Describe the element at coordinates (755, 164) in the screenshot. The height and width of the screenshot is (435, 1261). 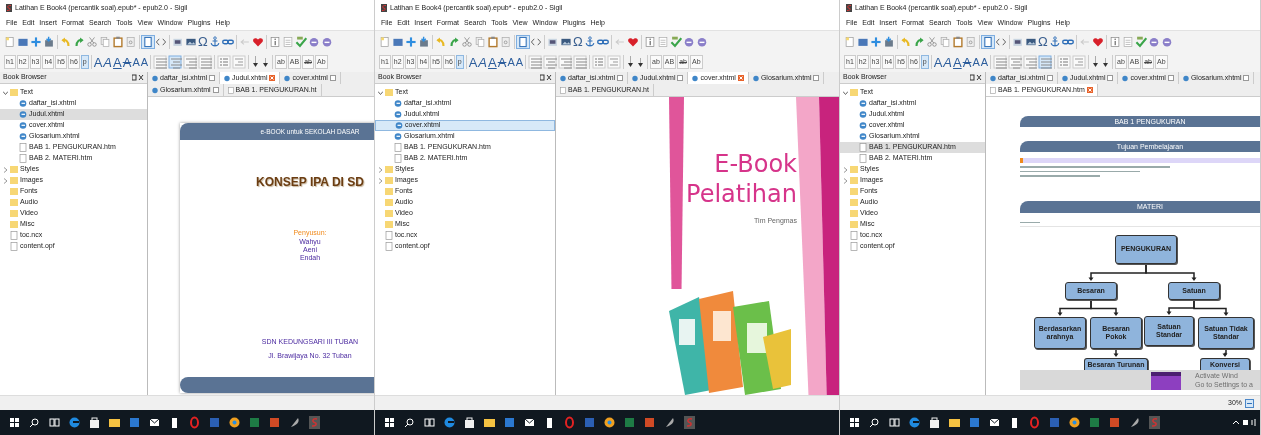
I see `cover-title-line: E-Book` at that location.